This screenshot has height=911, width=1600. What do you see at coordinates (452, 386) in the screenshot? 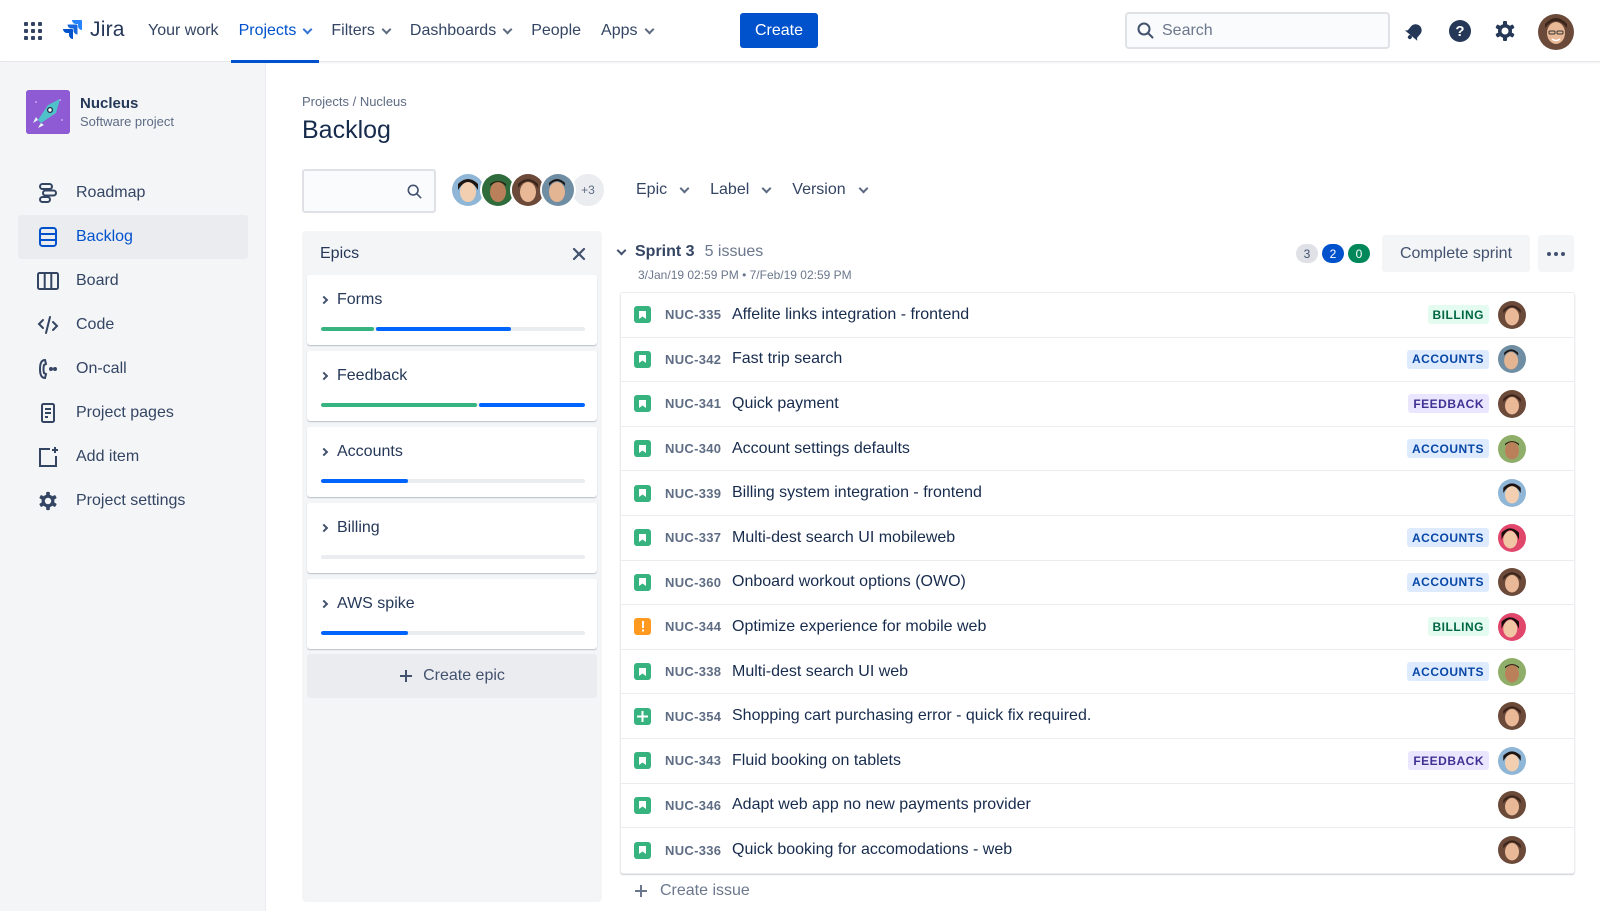
I see `epic-card: Feedback` at bounding box center [452, 386].